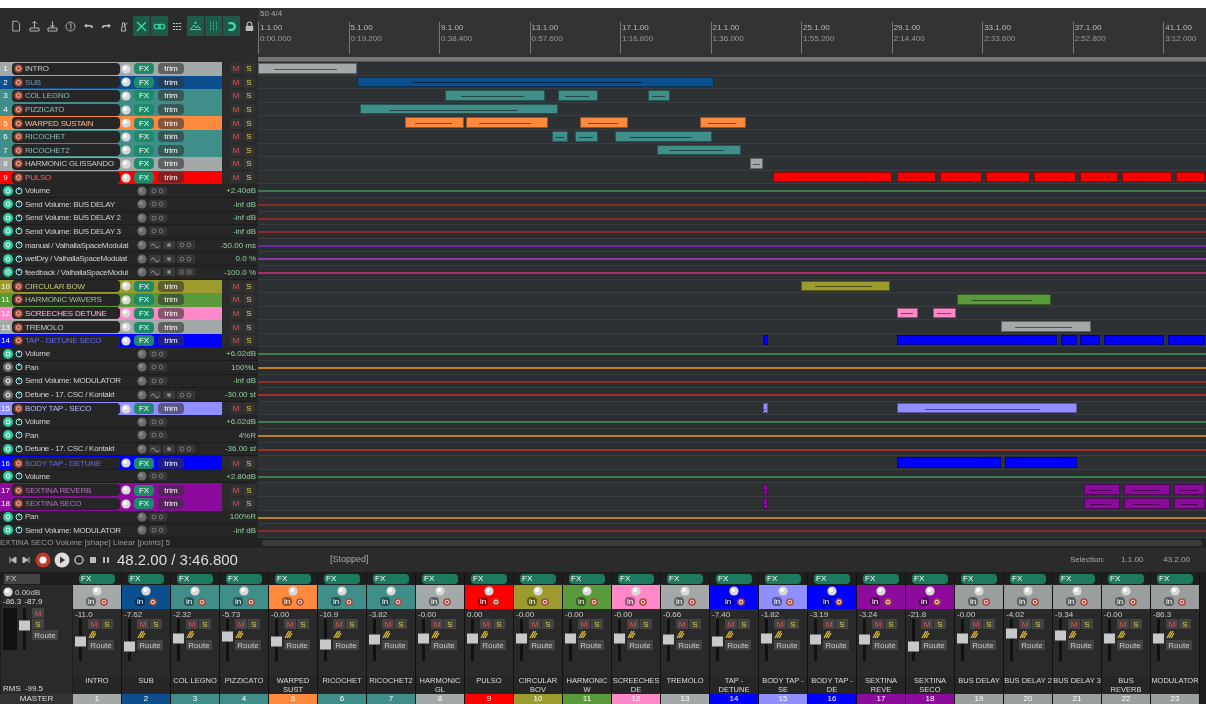 The image size is (1206, 704). Describe the element at coordinates (47, 150) in the screenshot. I see `track-name: RICOCHET2` at that location.